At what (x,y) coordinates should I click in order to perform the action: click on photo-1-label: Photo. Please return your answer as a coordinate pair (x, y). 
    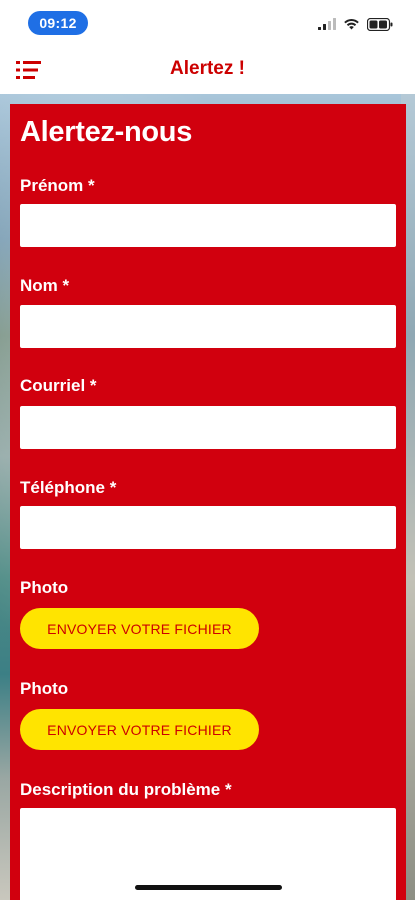
    Looking at the image, I should click on (44, 587).